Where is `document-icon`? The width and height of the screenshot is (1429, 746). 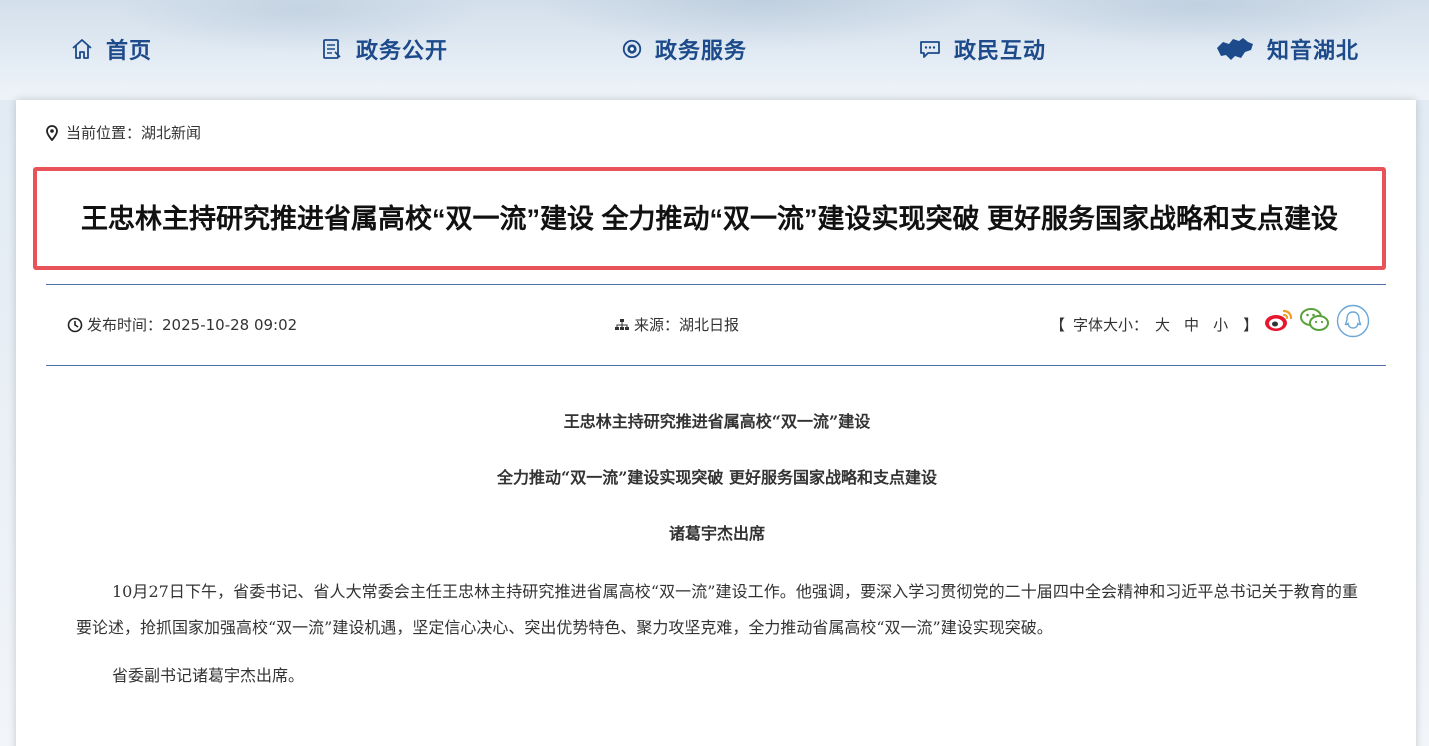
document-icon is located at coordinates (332, 49).